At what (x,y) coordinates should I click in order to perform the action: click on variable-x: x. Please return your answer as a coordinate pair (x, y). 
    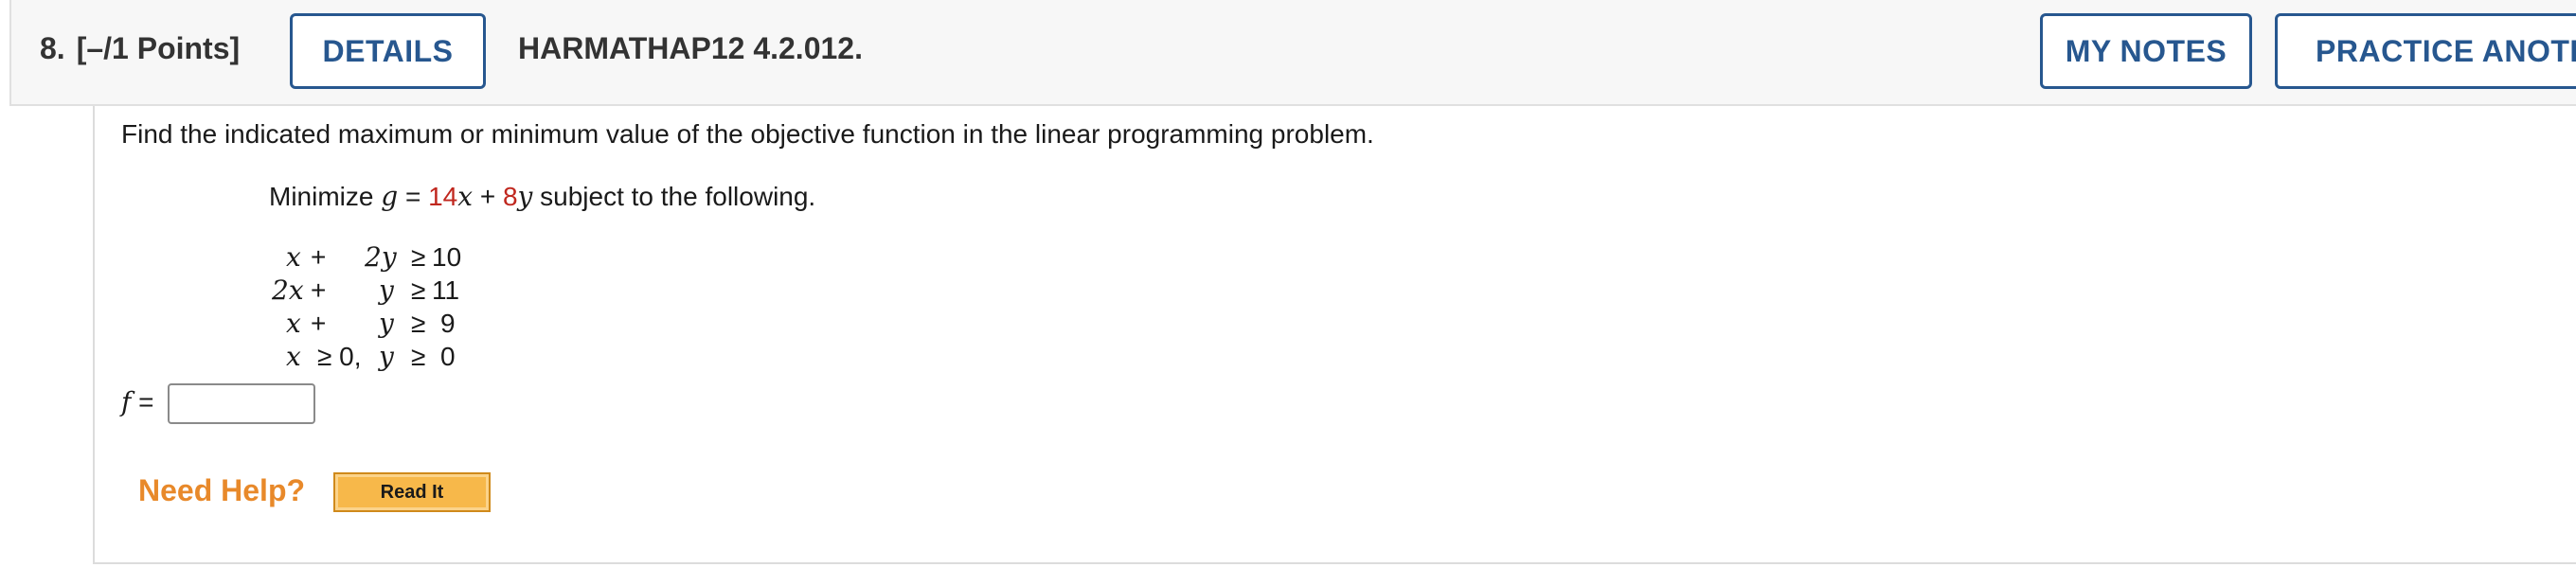
    Looking at the image, I should click on (465, 196).